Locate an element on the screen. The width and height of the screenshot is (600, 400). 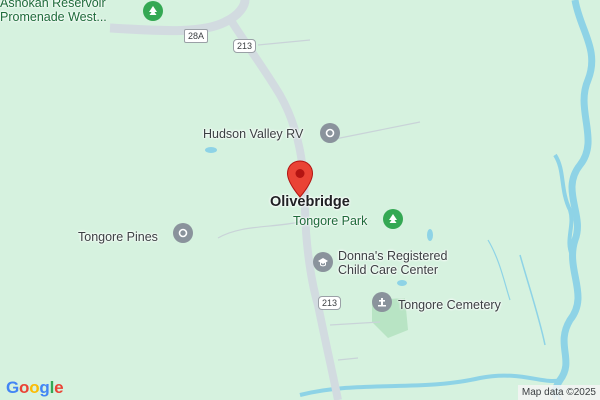
river-branch is located at coordinates (563, 204).